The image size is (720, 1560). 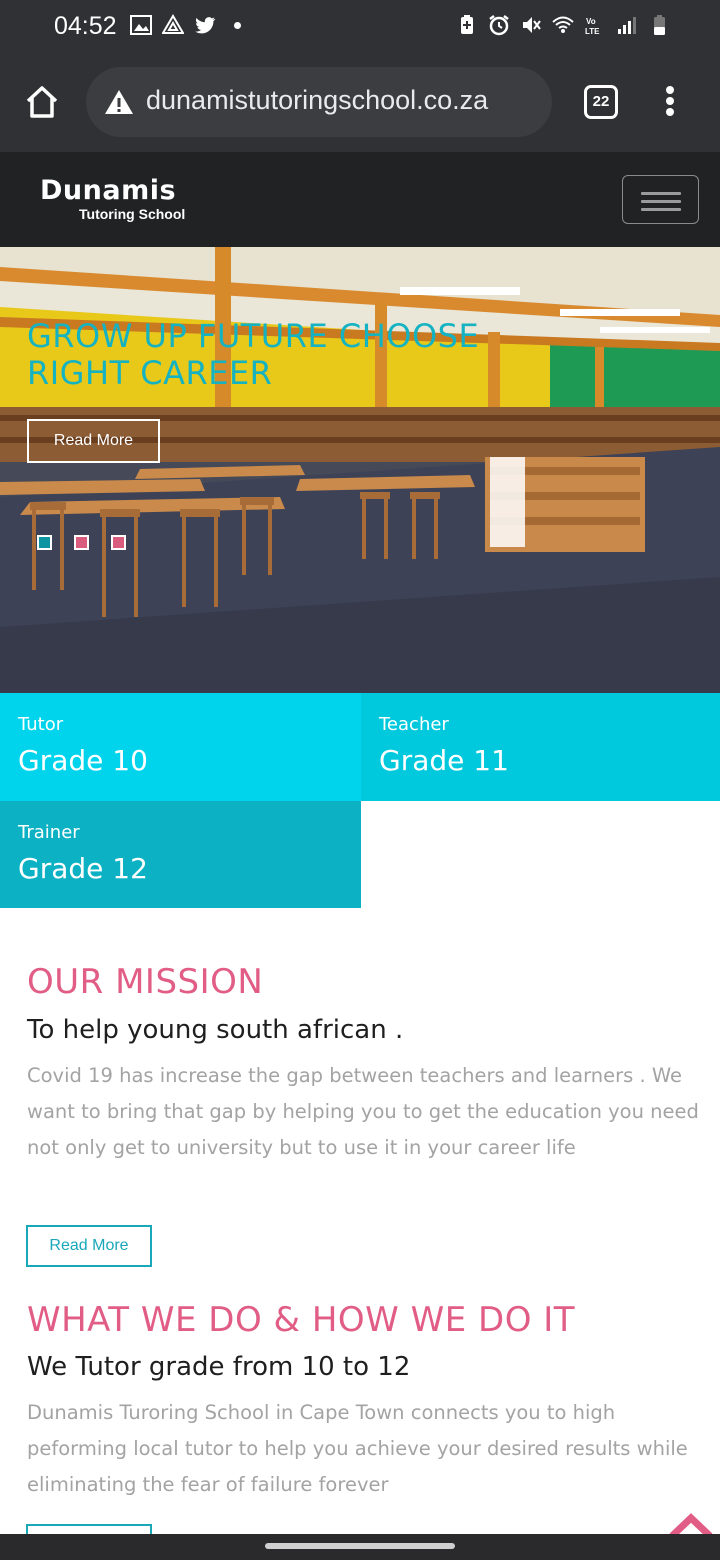 What do you see at coordinates (467, 24) in the screenshot?
I see `battery-saver-icon` at bounding box center [467, 24].